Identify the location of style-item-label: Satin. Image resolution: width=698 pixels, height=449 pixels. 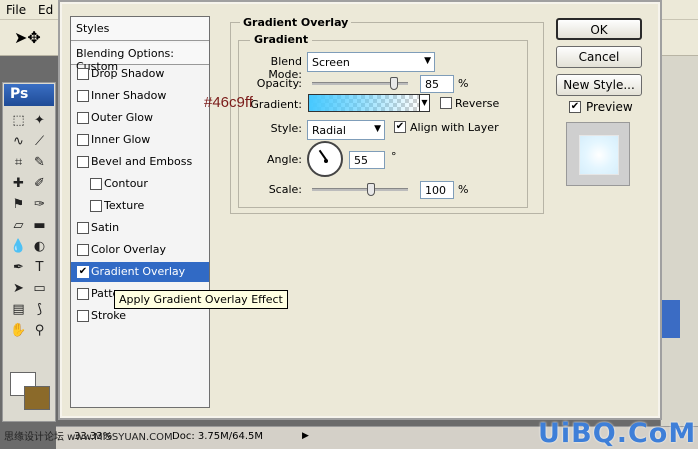
(105, 227).